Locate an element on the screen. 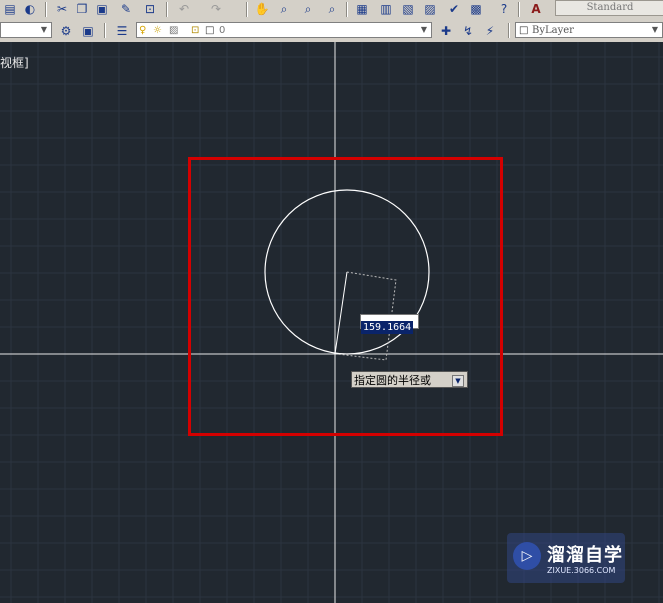 The width and height of the screenshot is (663, 603). make-current-icon: ✚ is located at coordinates (446, 31).